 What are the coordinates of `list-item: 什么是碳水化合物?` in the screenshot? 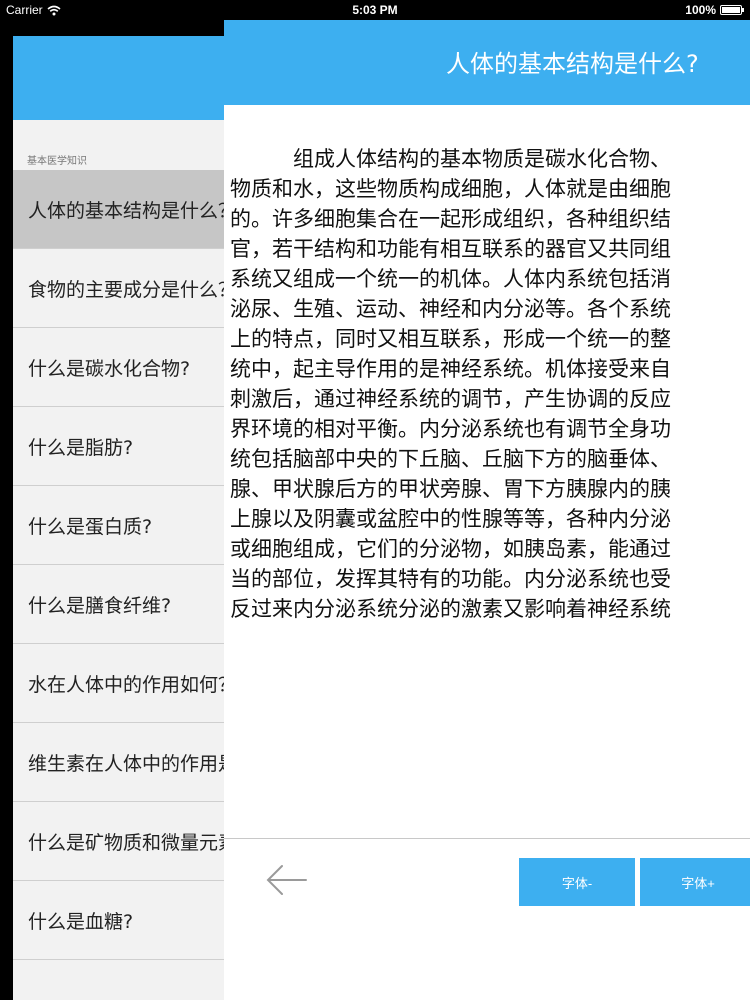 It's located at (124, 367).